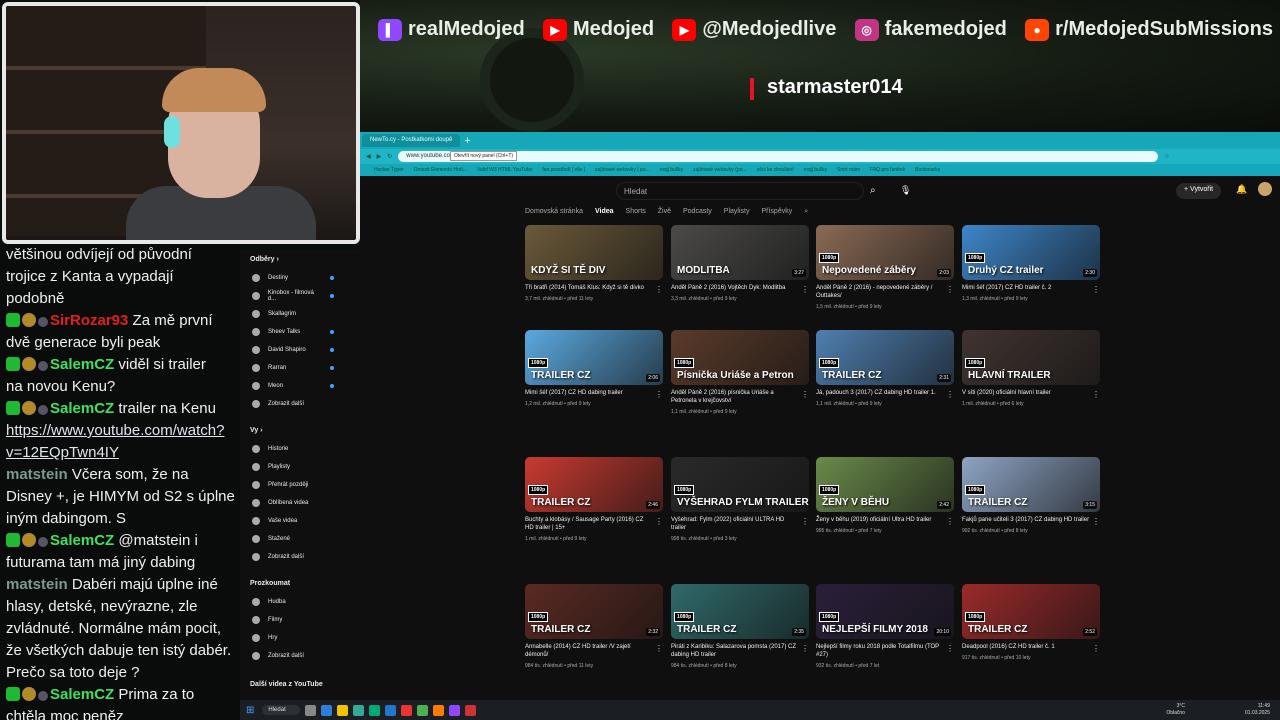  What do you see at coordinates (1031, 252) in the screenshot?
I see `video-thumbnail: 1080p Druhý CZ trailer 2:30` at bounding box center [1031, 252].